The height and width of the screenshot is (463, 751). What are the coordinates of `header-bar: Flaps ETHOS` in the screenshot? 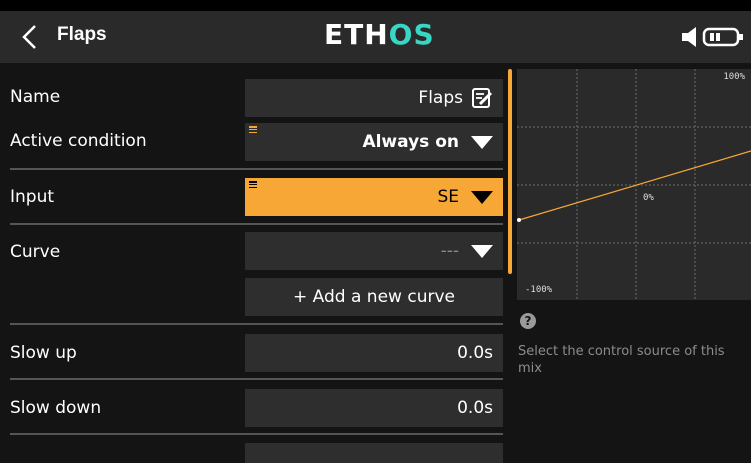 It's located at (375, 31).